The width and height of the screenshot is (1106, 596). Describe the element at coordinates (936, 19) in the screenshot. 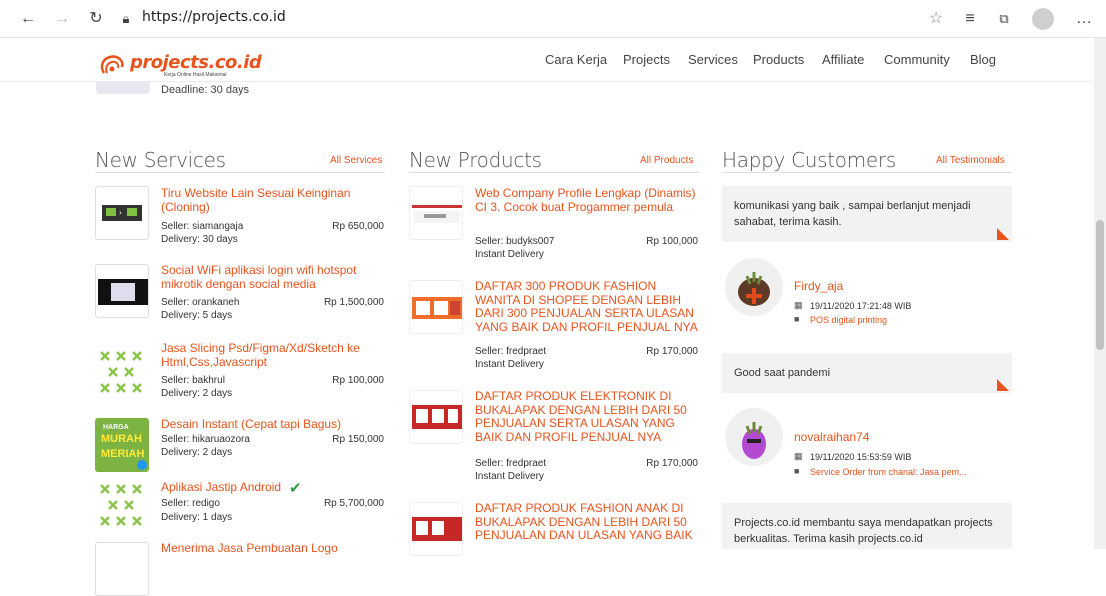

I see `favorite-star-icon: ☆` at that location.